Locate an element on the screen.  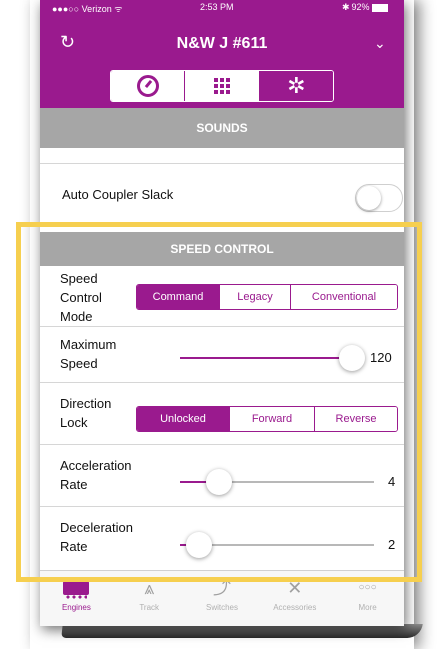
tab-accessories: ✕ Accessories is located at coordinates (294, 598).